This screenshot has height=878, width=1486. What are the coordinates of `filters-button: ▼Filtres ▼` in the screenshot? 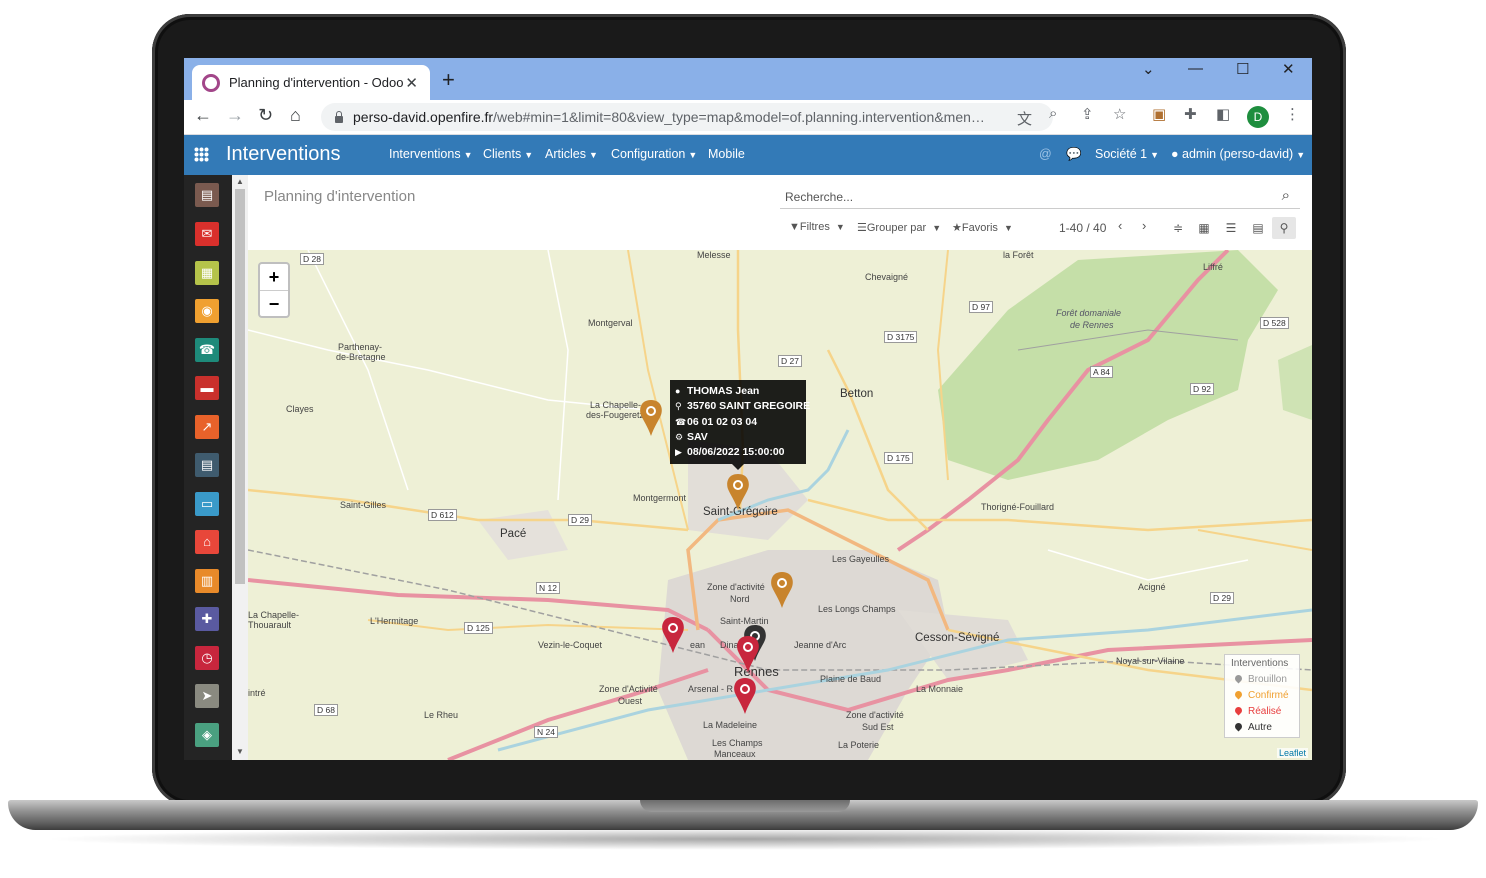 It's located at (817, 227).